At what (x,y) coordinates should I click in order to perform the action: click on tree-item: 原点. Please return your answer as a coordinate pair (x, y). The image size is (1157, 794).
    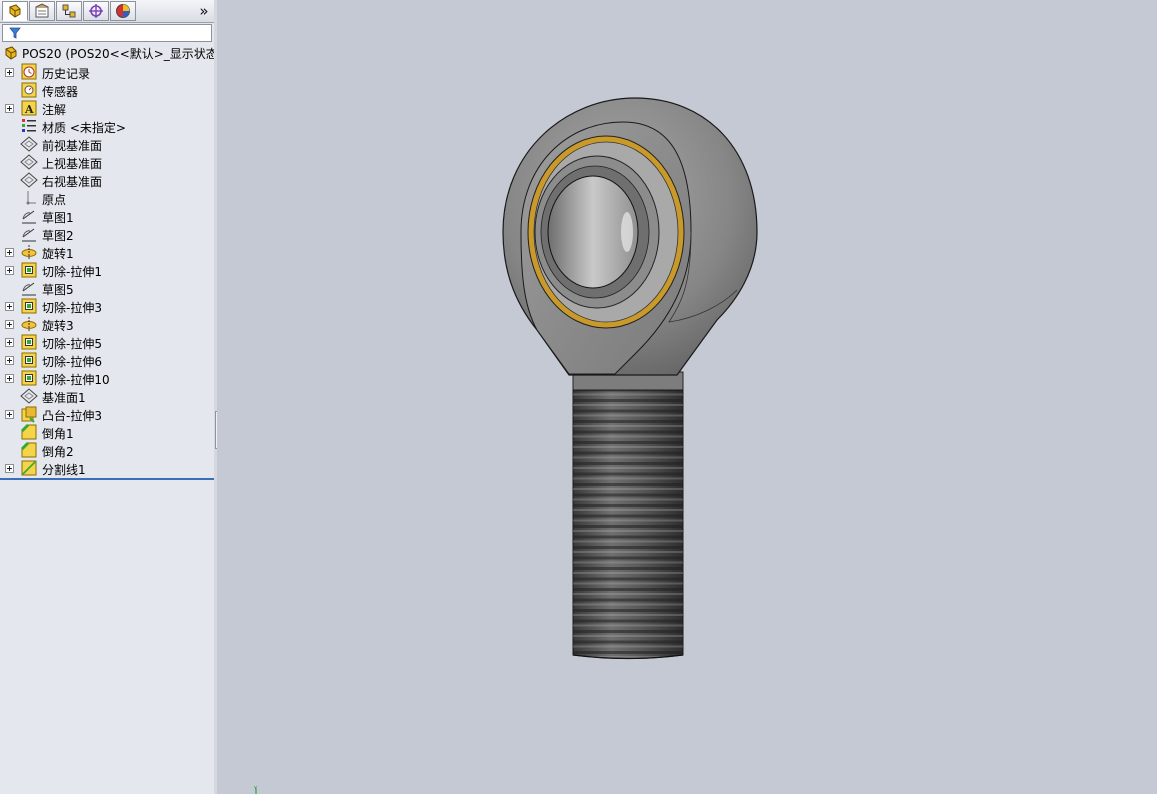
    Looking at the image, I should click on (107, 198).